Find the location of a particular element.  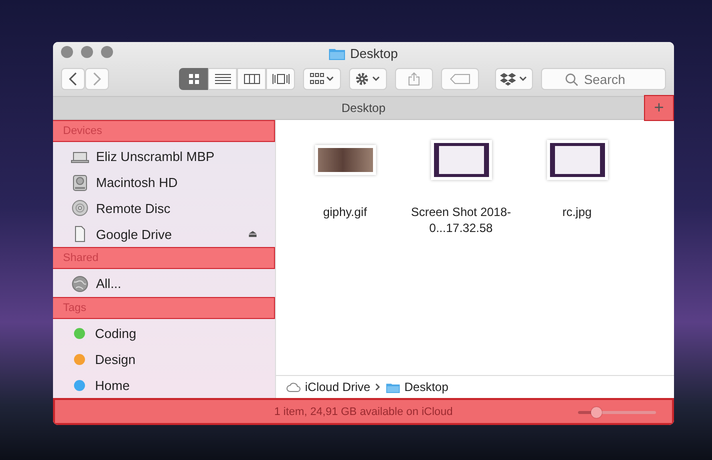

dropbox-icon is located at coordinates (514, 79).